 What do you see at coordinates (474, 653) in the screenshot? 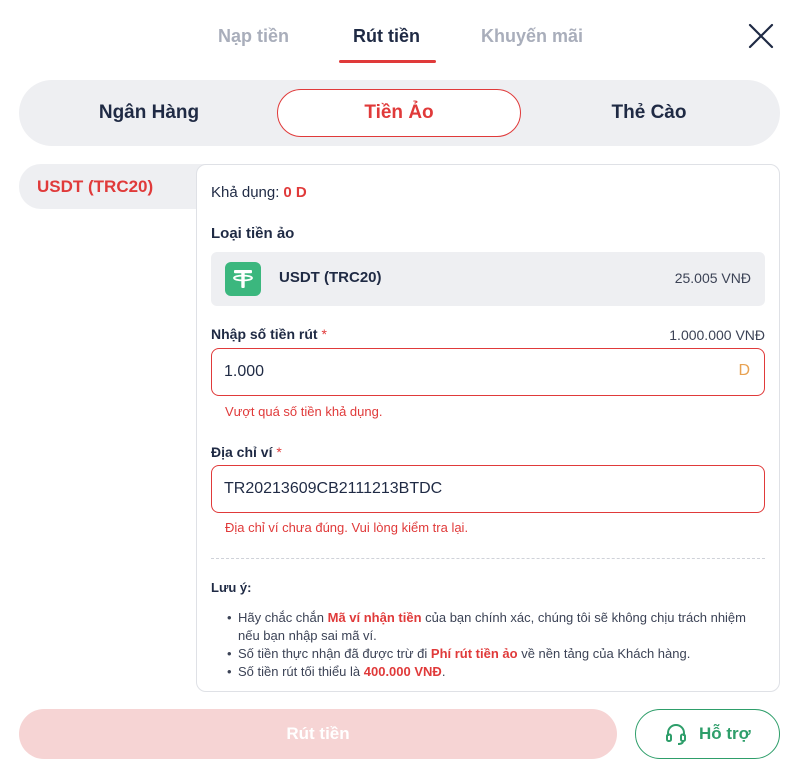
I see `note-highlight: Phí rút tiền ảo` at bounding box center [474, 653].